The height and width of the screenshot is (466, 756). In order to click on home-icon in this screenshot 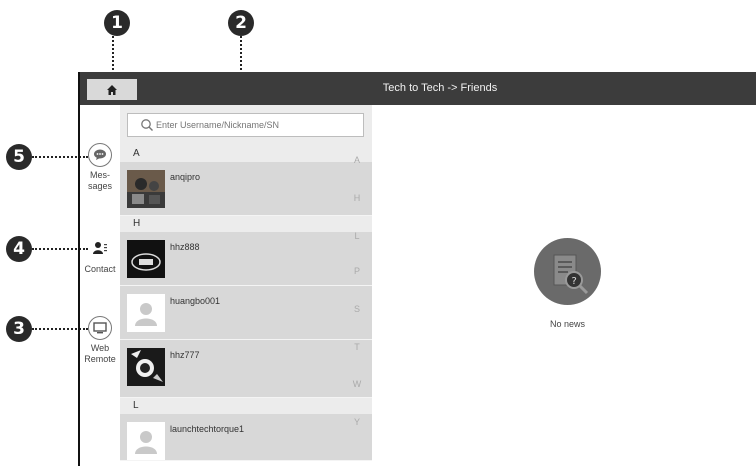, I will do `click(112, 89)`.